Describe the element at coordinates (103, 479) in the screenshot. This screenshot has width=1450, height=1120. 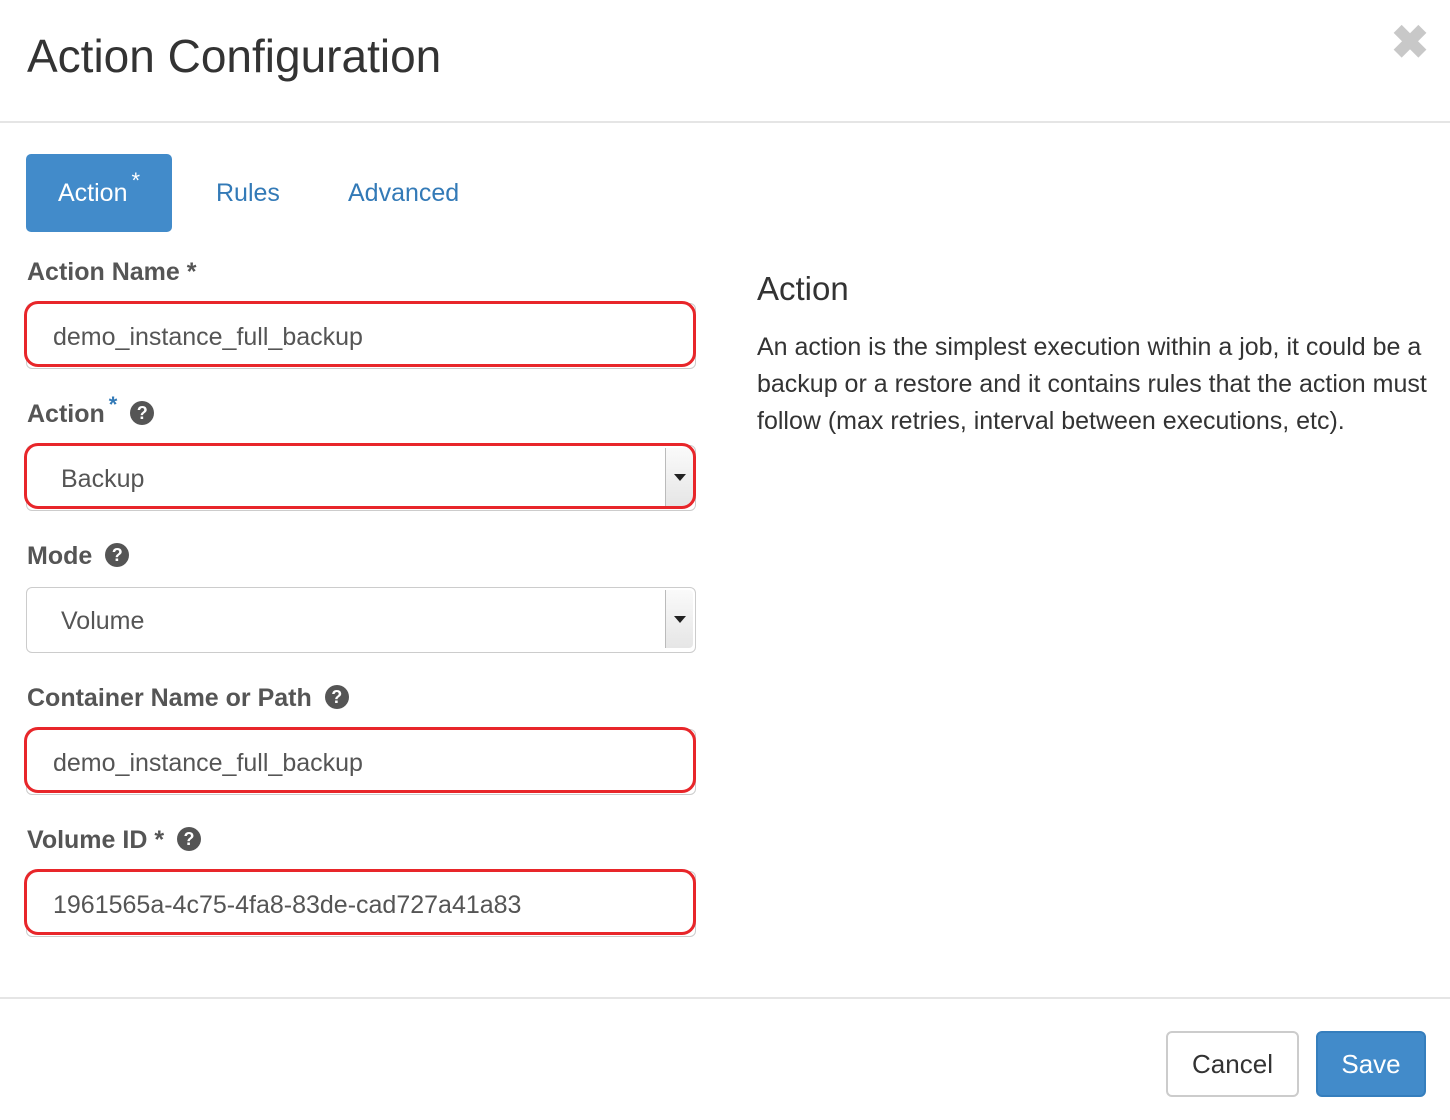
I see `action-select-value: Backup` at that location.